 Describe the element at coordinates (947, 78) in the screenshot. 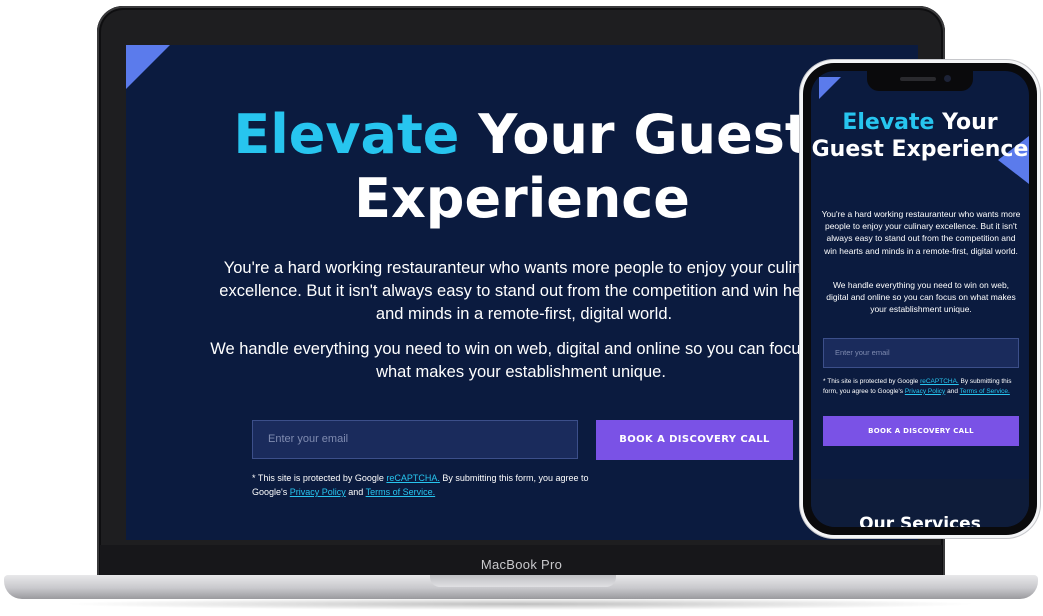

I see `camera-icon` at that location.